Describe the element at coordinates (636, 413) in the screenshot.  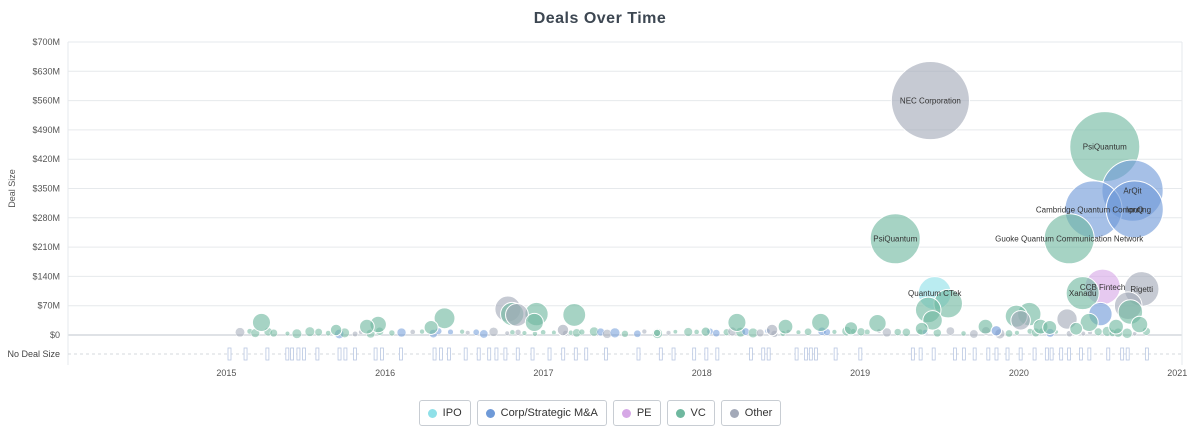
I see `legend-item: PE` at that location.